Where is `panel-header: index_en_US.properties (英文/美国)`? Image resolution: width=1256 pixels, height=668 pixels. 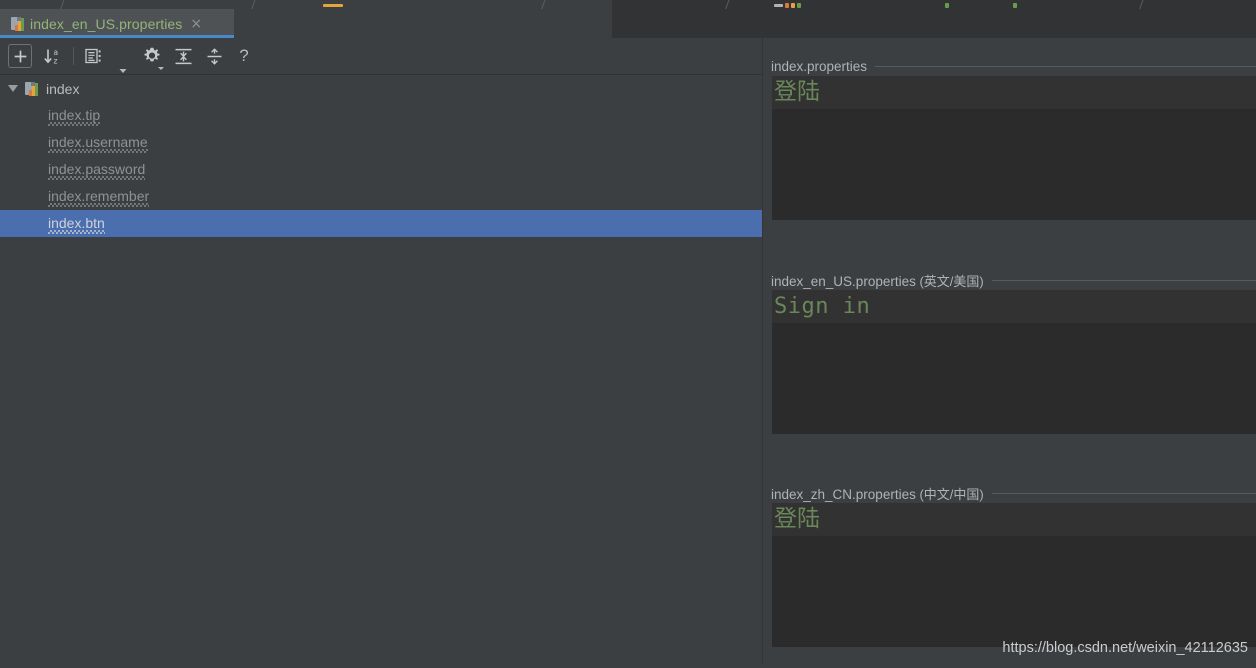 panel-header: index_en_US.properties (英文/美国) is located at coordinates (1013, 280).